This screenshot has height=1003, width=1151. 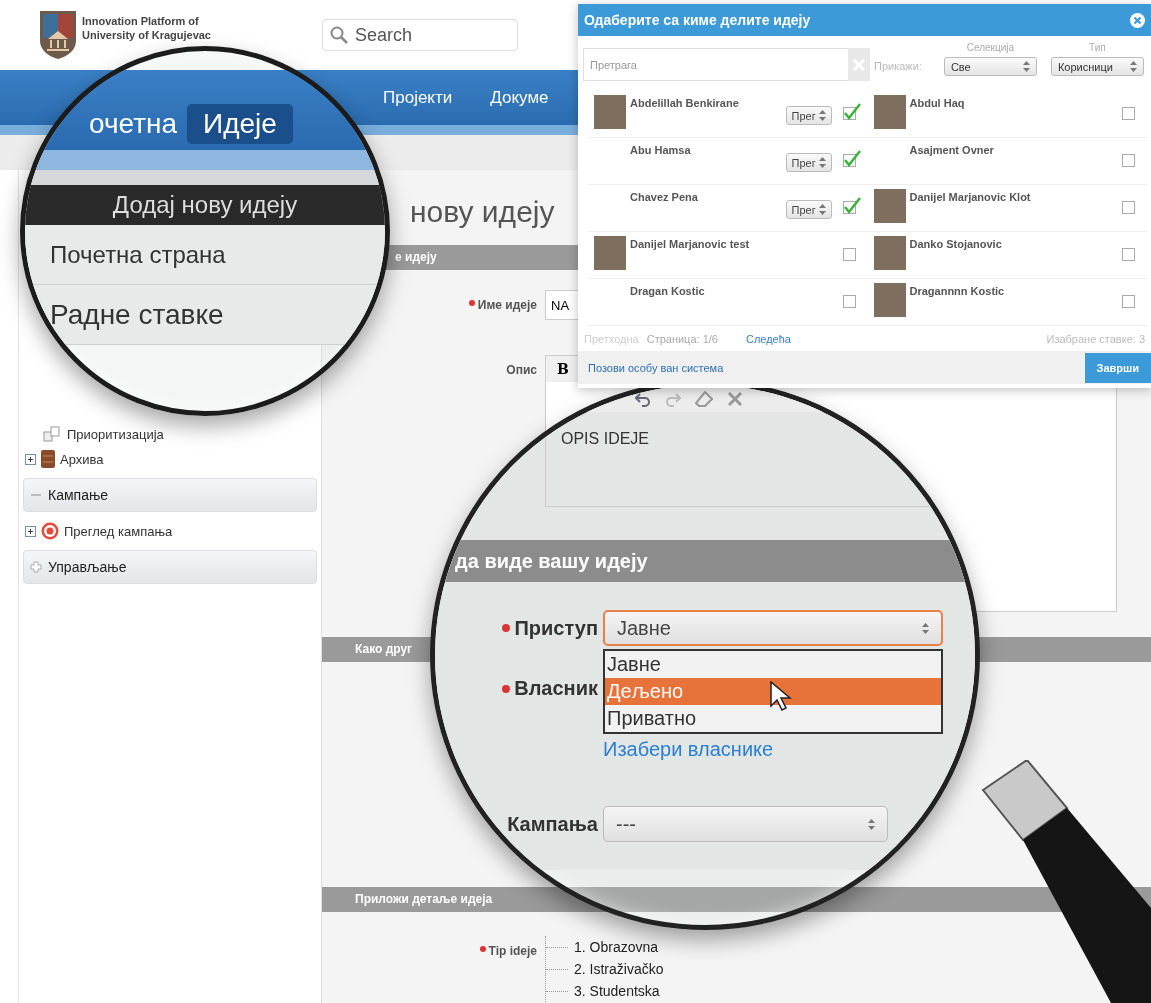 What do you see at coordinates (556, 628) in the screenshot?
I see `field-label: Приступ` at bounding box center [556, 628].